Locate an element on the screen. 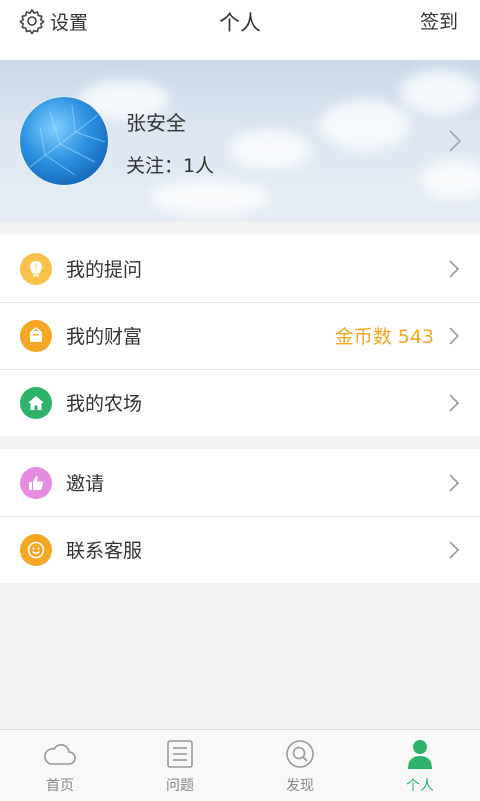  profile-name: 张安全 is located at coordinates (156, 123).